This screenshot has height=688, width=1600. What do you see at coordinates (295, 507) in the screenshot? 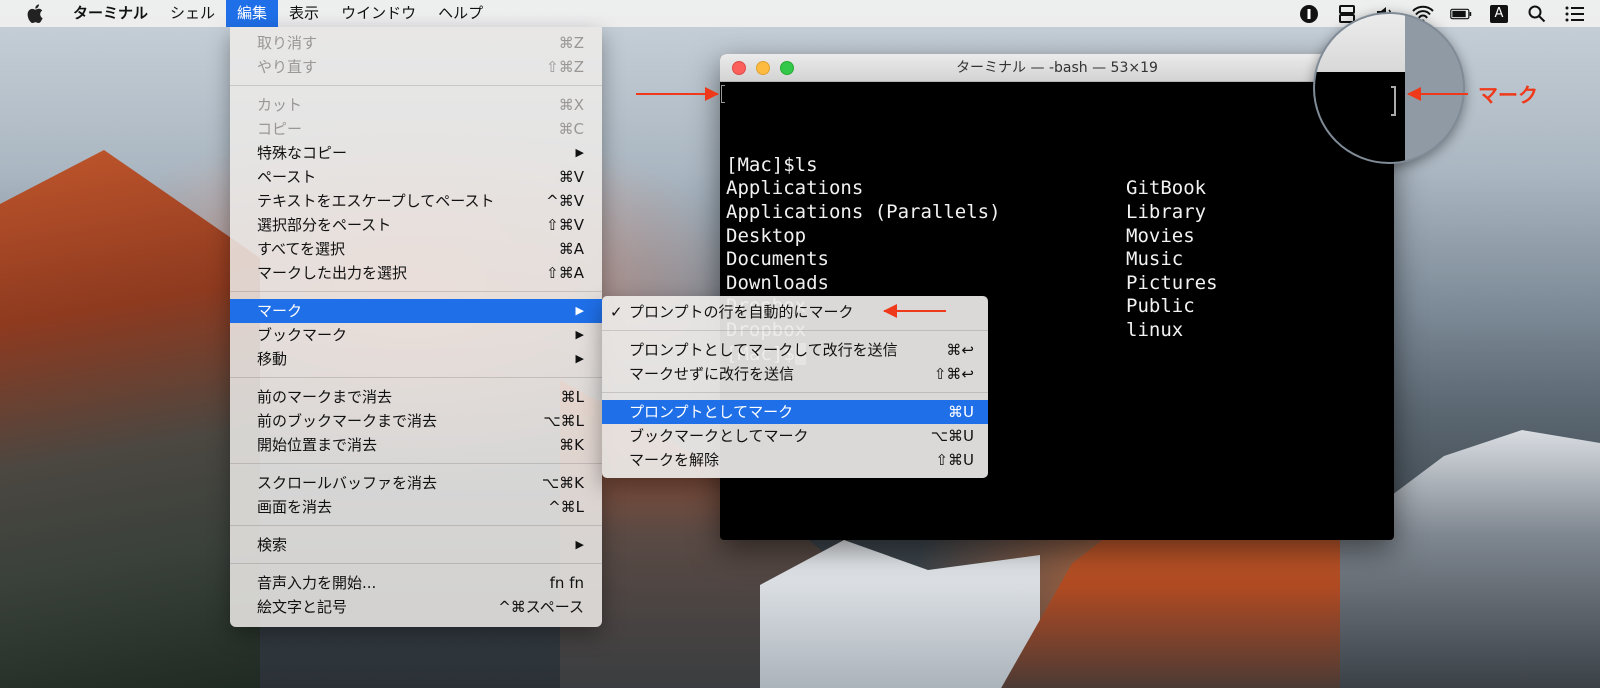
I see `menu-item-label: 画面を消去` at bounding box center [295, 507].